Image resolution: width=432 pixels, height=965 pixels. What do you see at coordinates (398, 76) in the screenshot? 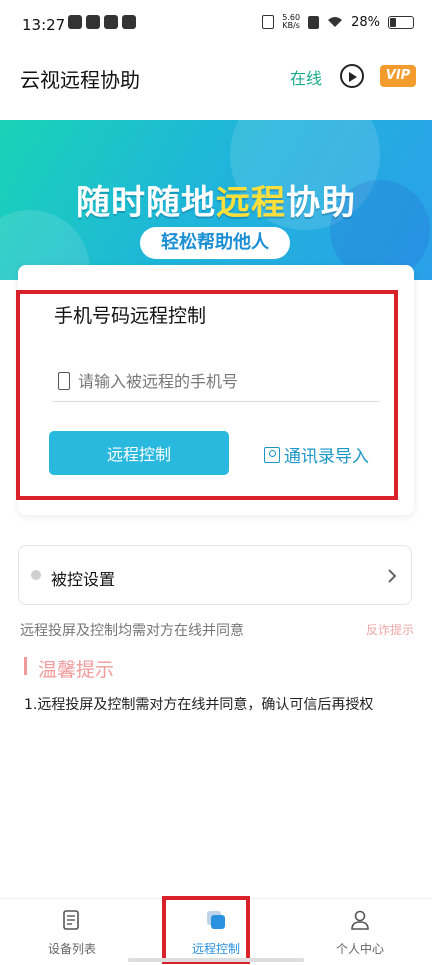
I see `vip-badge: VIP` at bounding box center [398, 76].